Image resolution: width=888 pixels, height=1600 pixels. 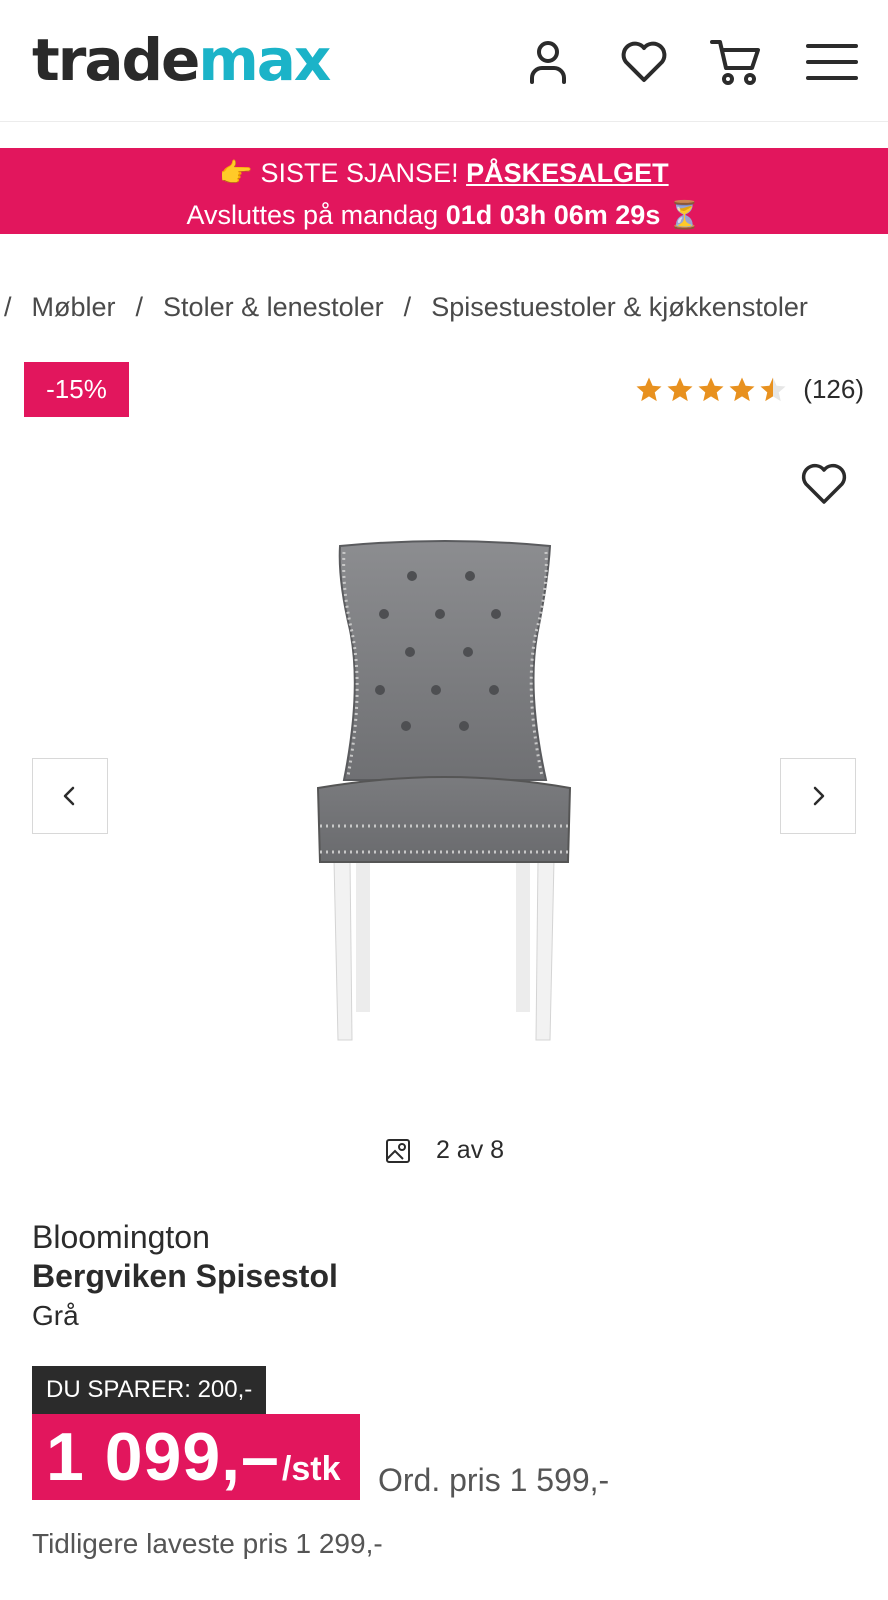 I want to click on image-icon, so click(x=397, y=1150).